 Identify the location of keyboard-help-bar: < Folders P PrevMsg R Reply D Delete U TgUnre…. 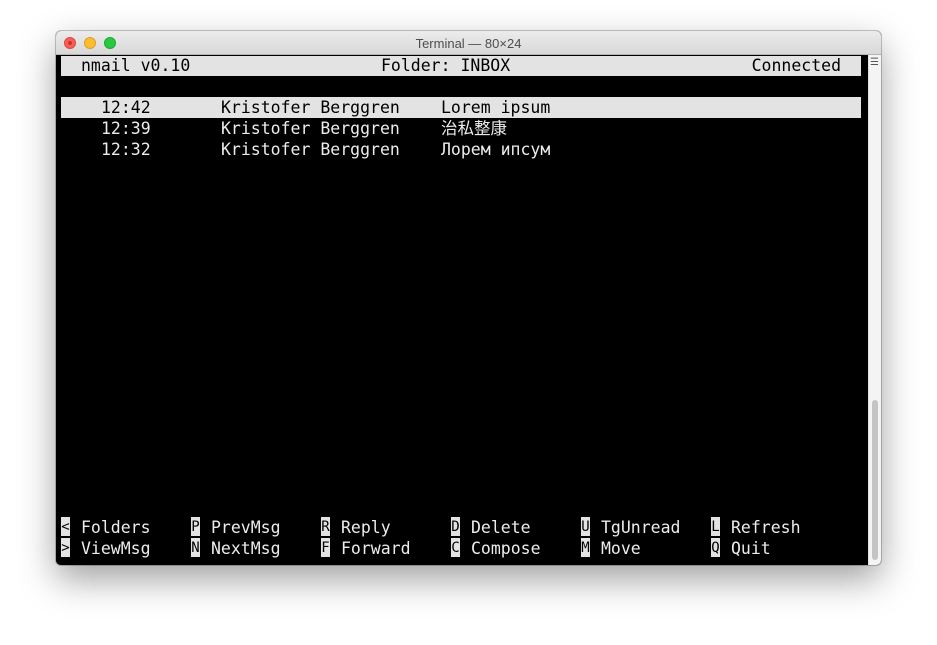
(461, 538).